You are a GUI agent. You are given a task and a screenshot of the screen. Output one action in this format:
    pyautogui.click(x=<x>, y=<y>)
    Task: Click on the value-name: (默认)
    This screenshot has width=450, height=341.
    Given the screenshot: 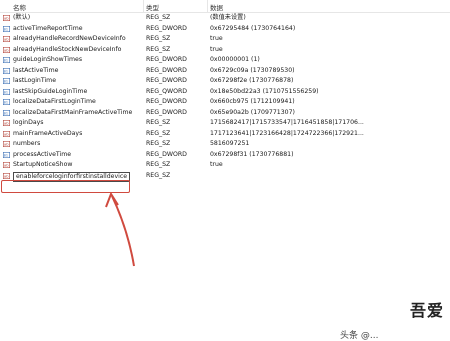 What is the action you would take?
    pyautogui.click(x=22, y=17)
    